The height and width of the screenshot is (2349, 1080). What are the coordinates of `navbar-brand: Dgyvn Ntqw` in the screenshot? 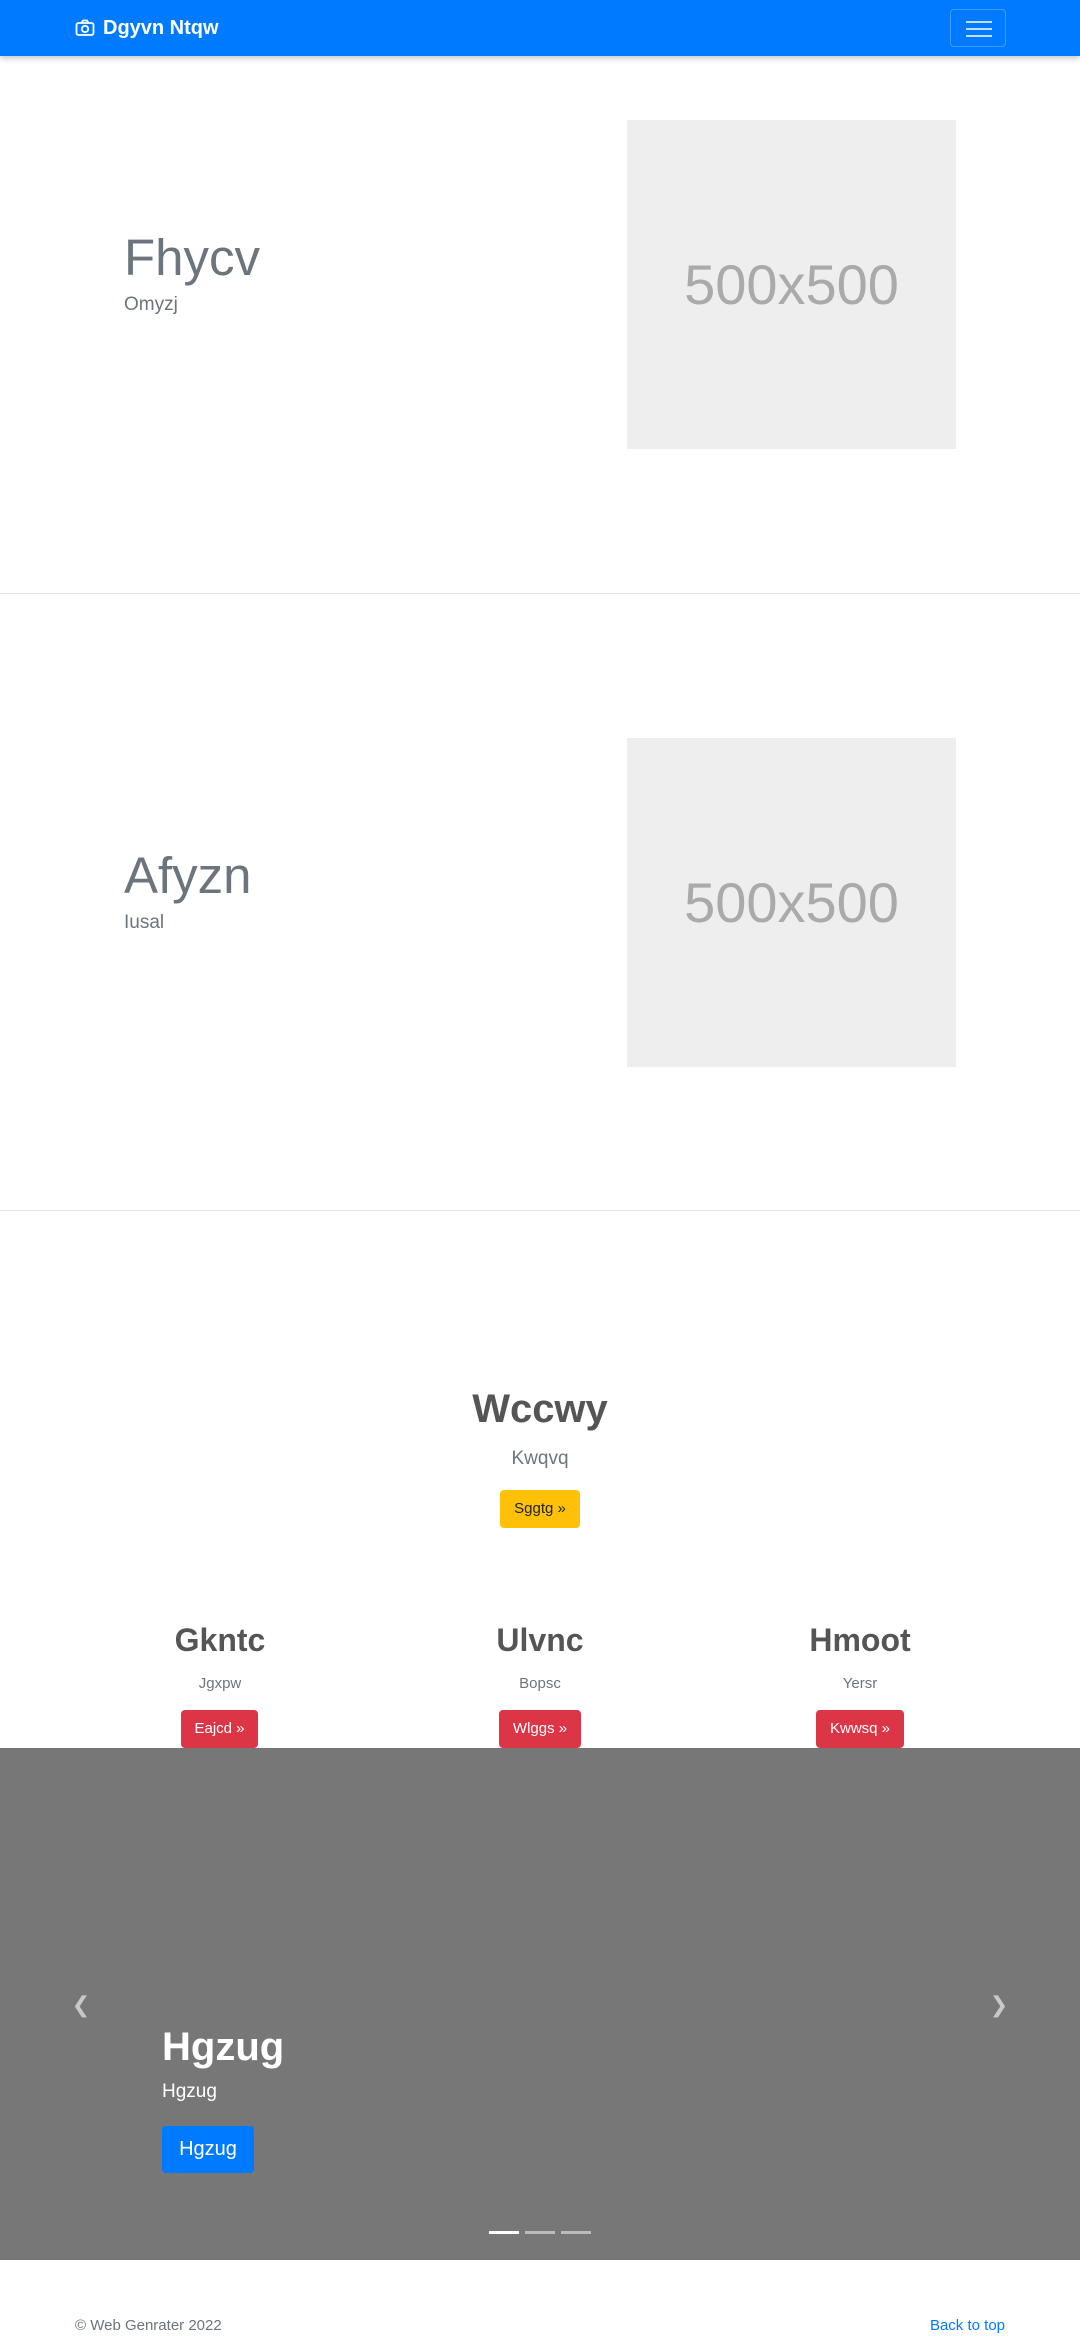 It's located at (147, 28).